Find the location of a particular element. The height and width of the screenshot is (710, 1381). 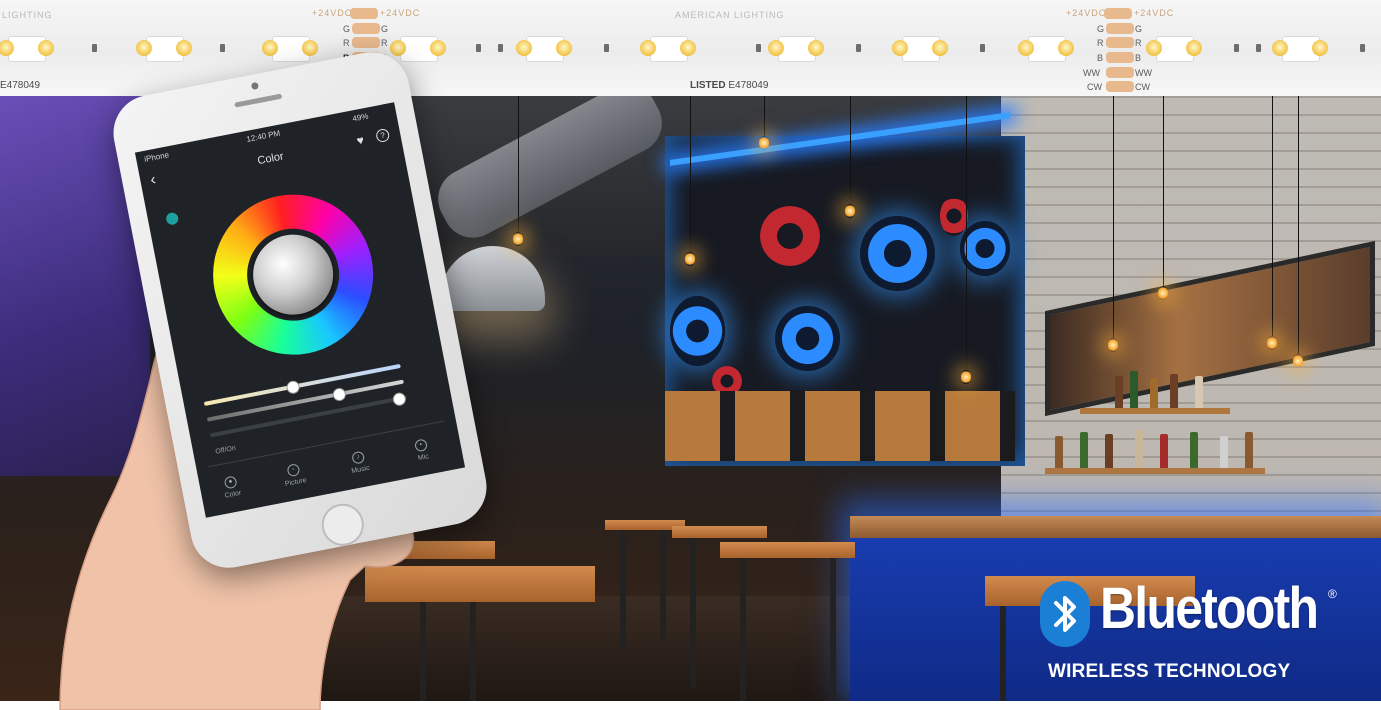

bluetooth-icon is located at coordinates (1065, 614).